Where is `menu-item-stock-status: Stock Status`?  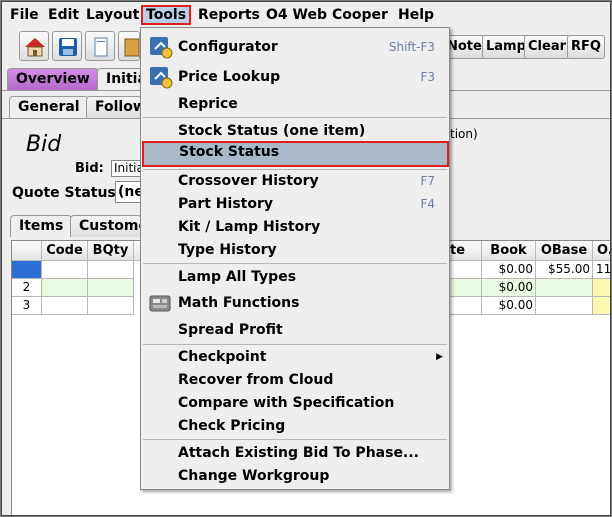 menu-item-stock-status: Stock Status is located at coordinates (295, 154).